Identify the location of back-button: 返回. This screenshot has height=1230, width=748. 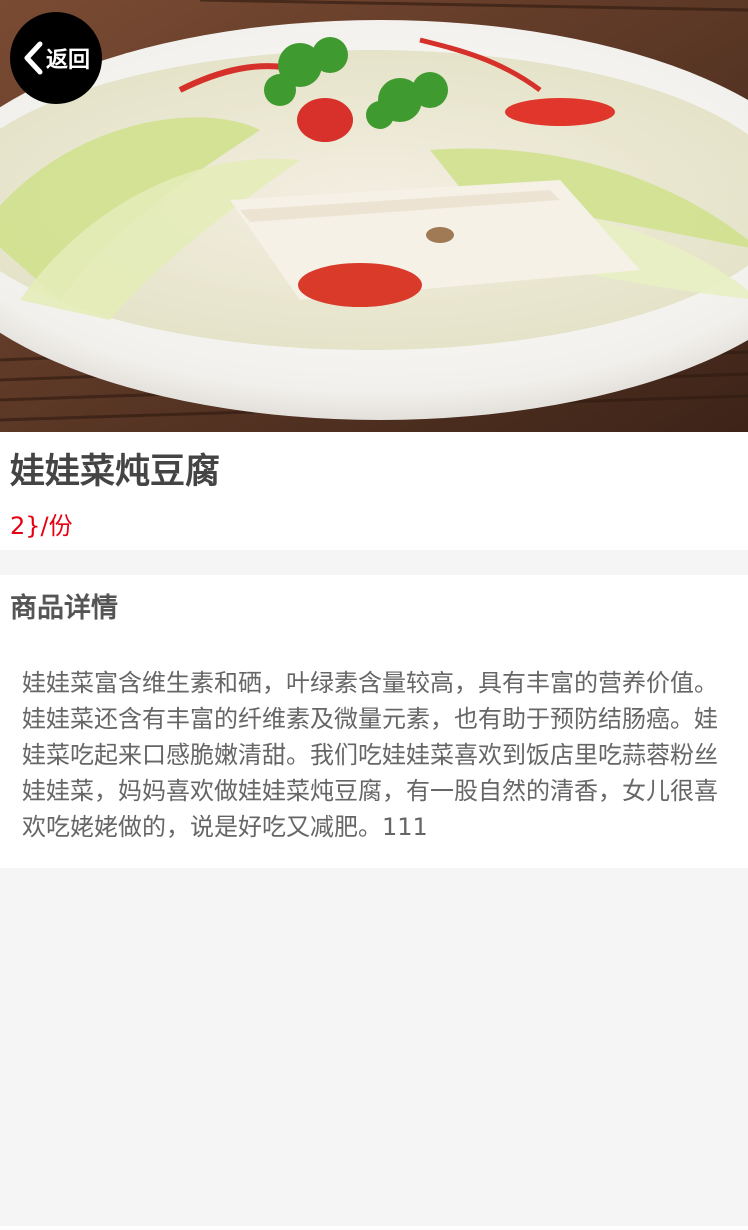
(56, 58).